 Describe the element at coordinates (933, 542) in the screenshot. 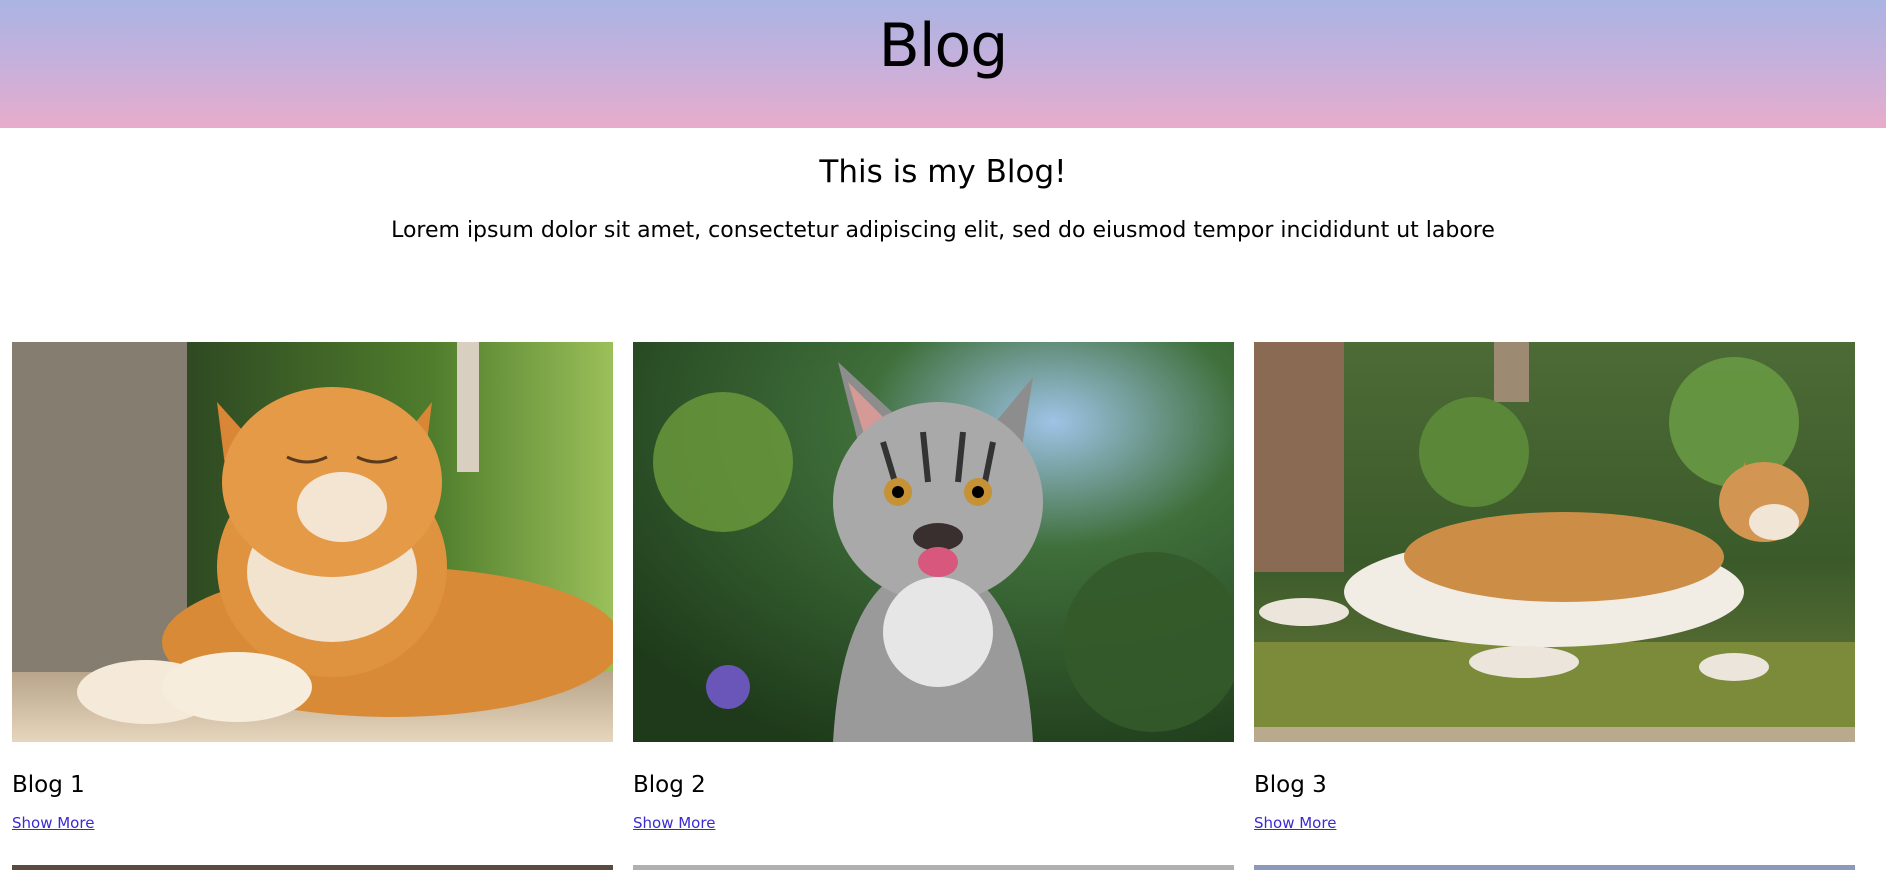

I see `kitten-image` at that location.